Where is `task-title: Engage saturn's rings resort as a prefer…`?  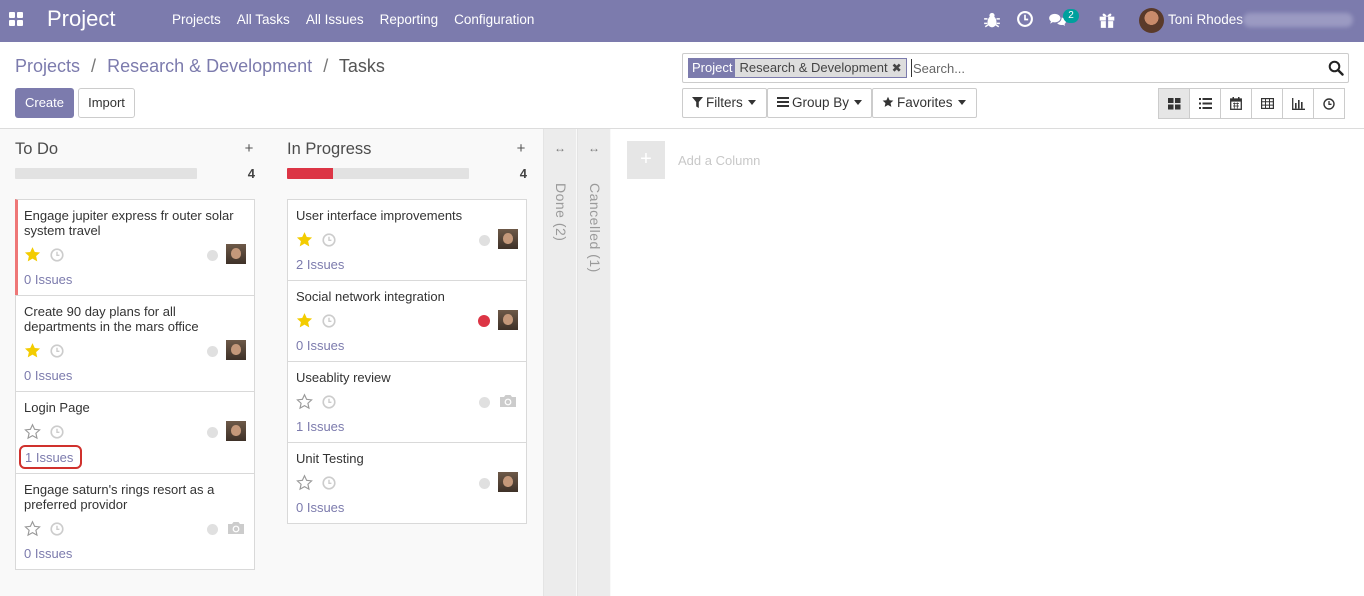 task-title: Engage saturn's rings resort as a prefer… is located at coordinates (119, 497).